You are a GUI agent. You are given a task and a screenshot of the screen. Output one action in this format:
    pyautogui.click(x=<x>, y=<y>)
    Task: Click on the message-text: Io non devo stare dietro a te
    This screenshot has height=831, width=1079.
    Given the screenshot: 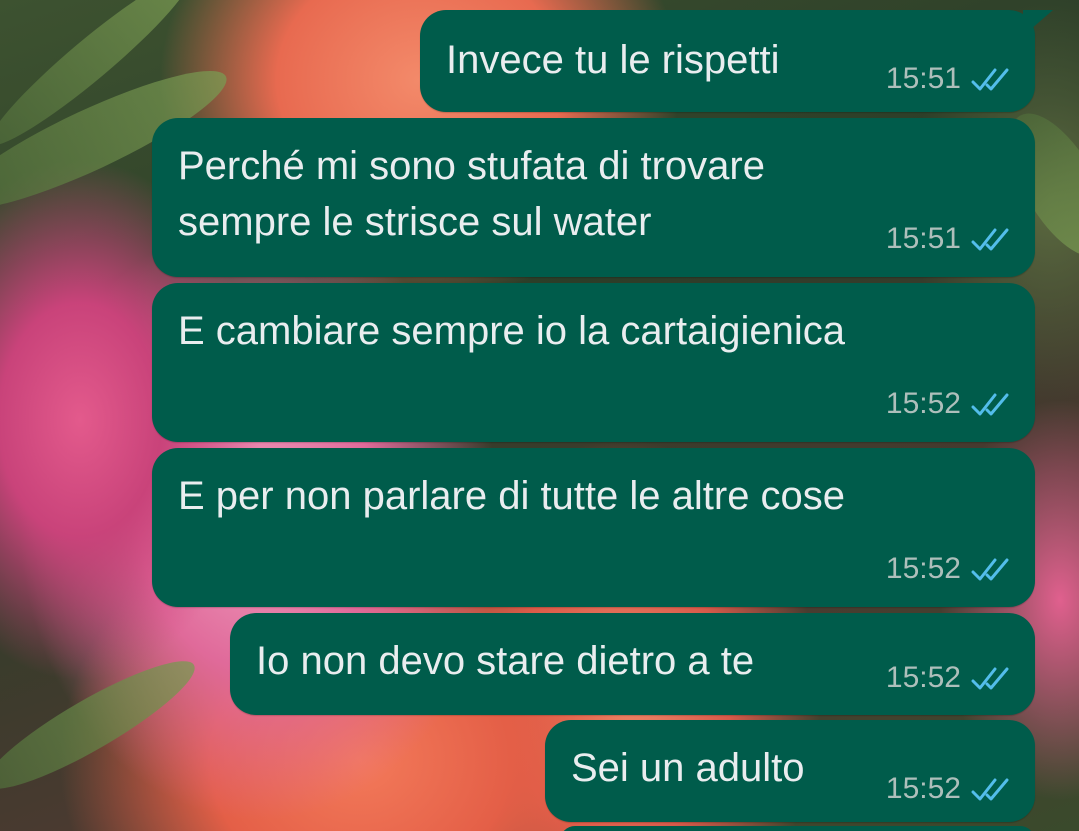 What is the action you would take?
    pyautogui.click(x=505, y=661)
    